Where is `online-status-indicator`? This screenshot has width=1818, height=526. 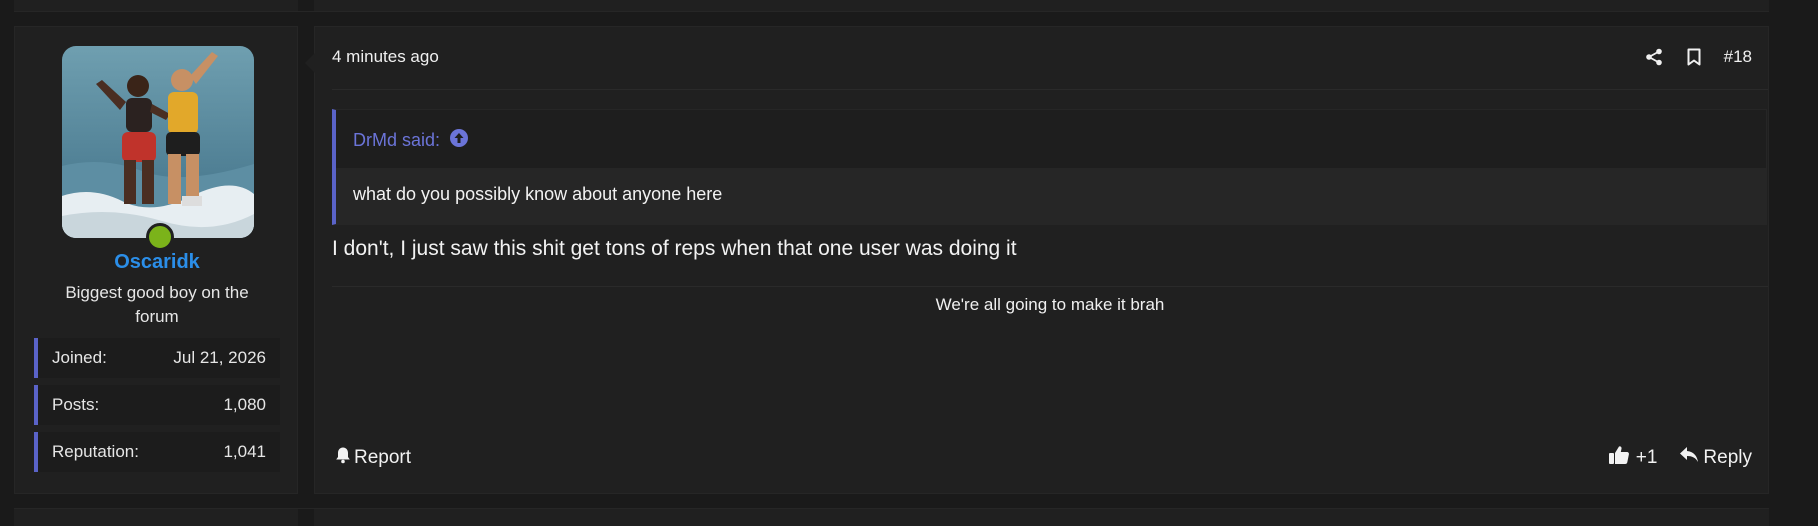
online-status-indicator is located at coordinates (160, 237).